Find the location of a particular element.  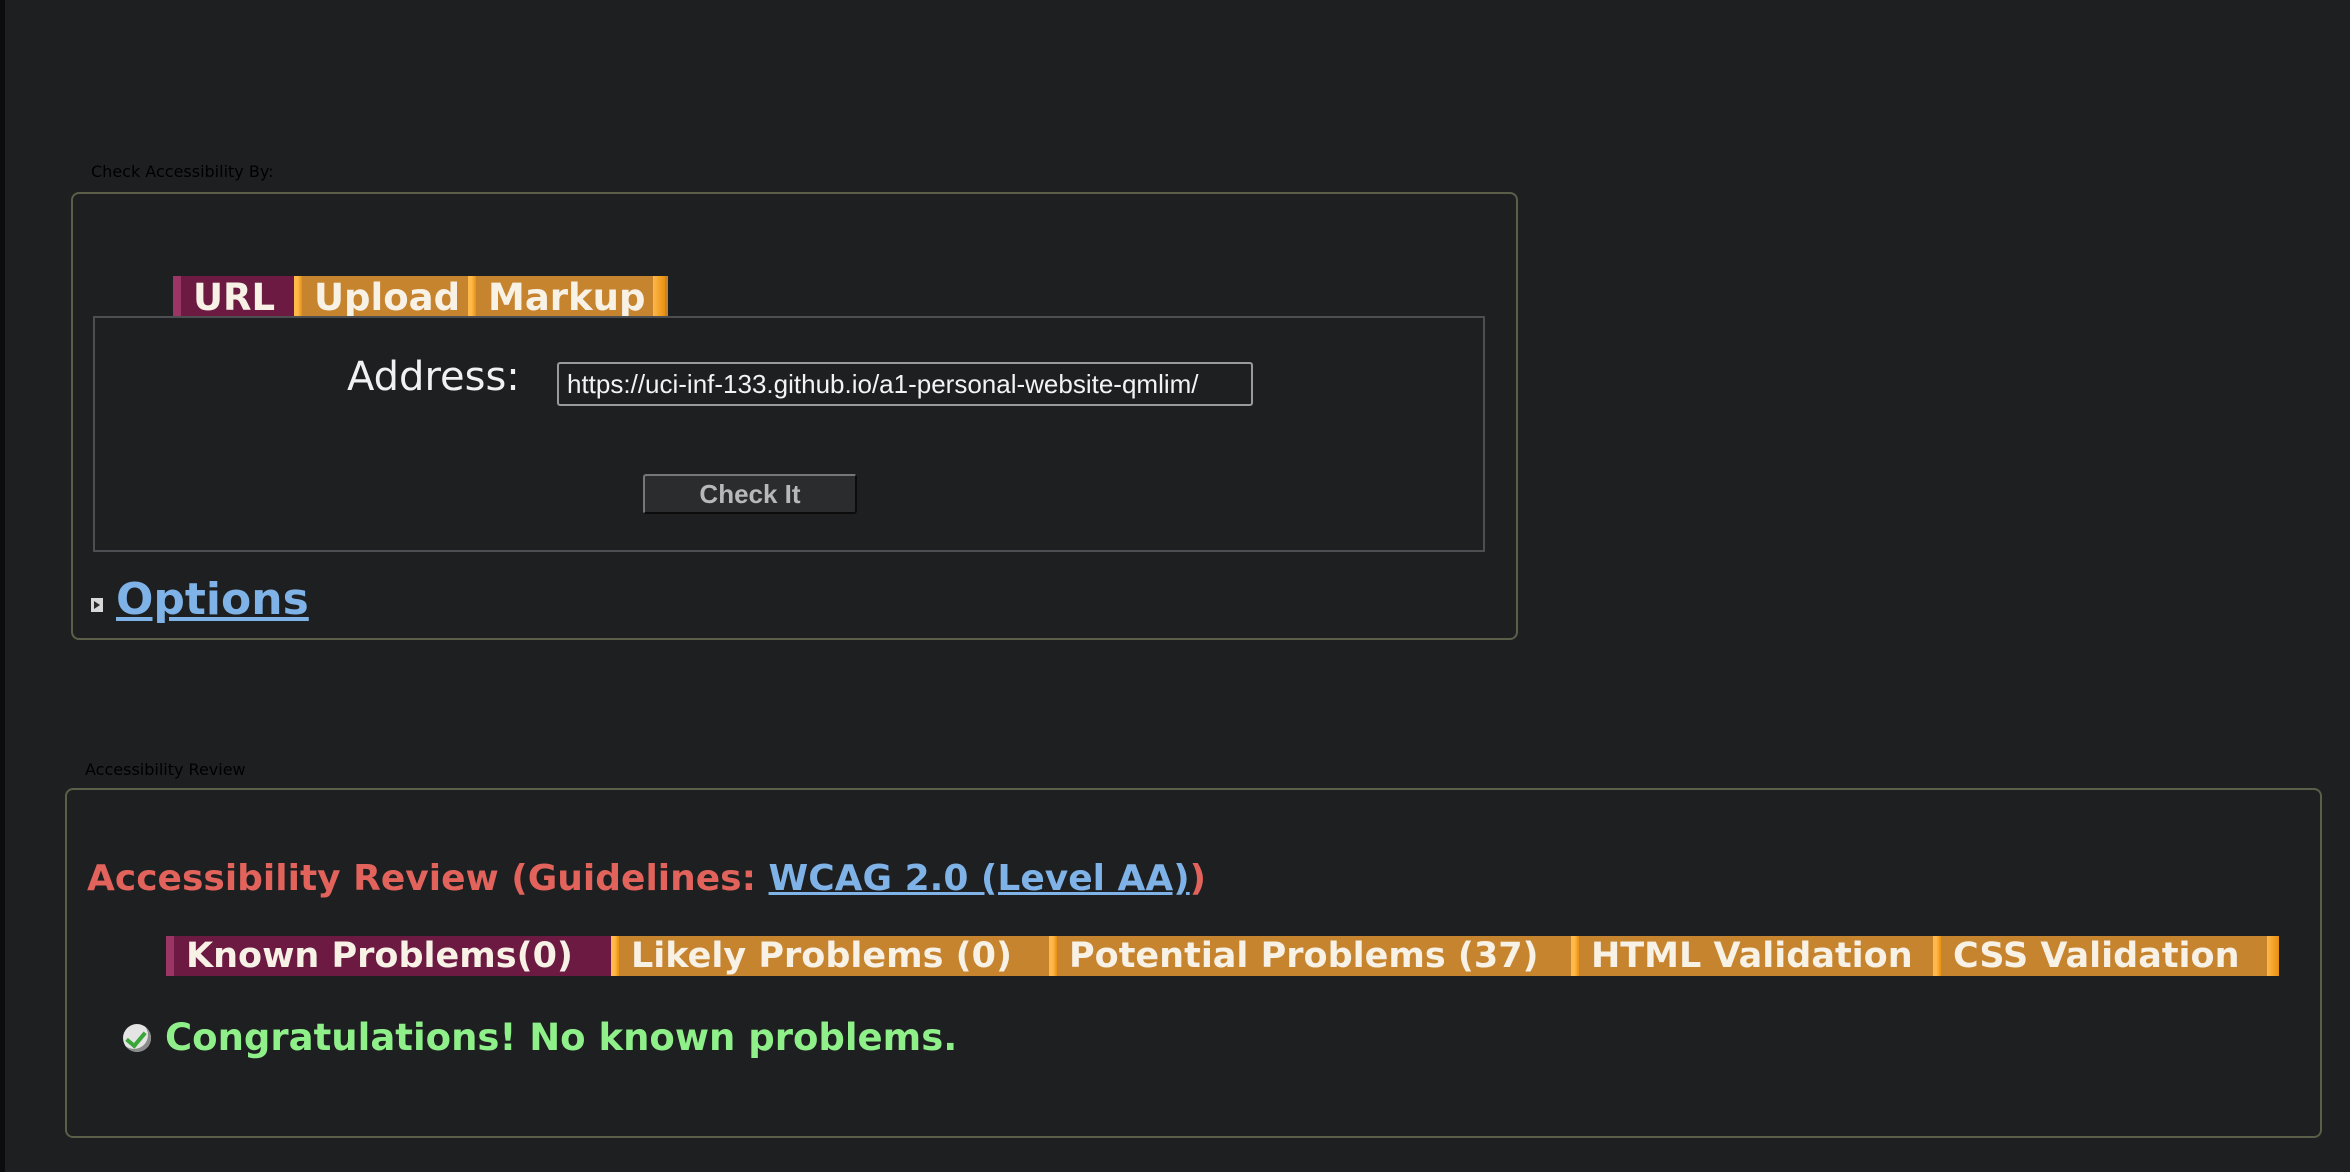

review-panel-legend: Accessibility Review is located at coordinates (165, 769).